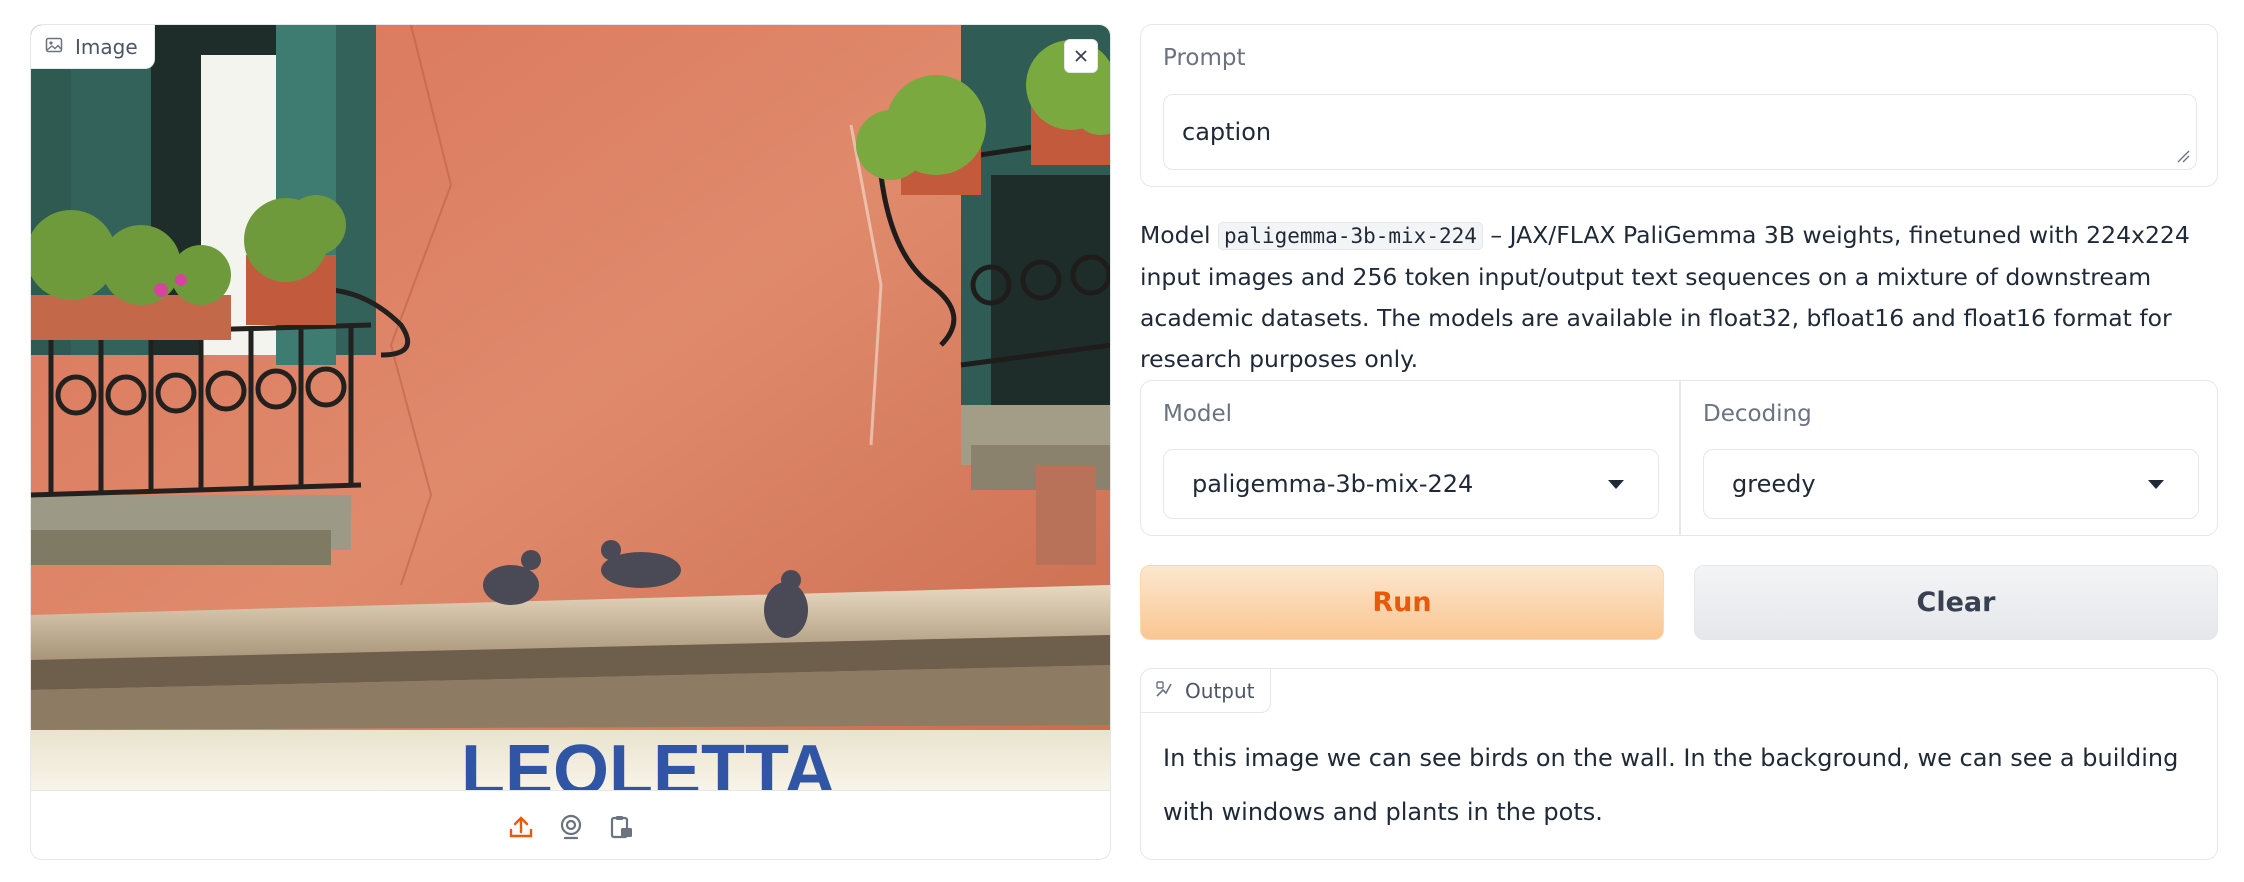 The height and width of the screenshot is (882, 2244). What do you see at coordinates (106, 46) in the screenshot?
I see `image-label-text: Image` at bounding box center [106, 46].